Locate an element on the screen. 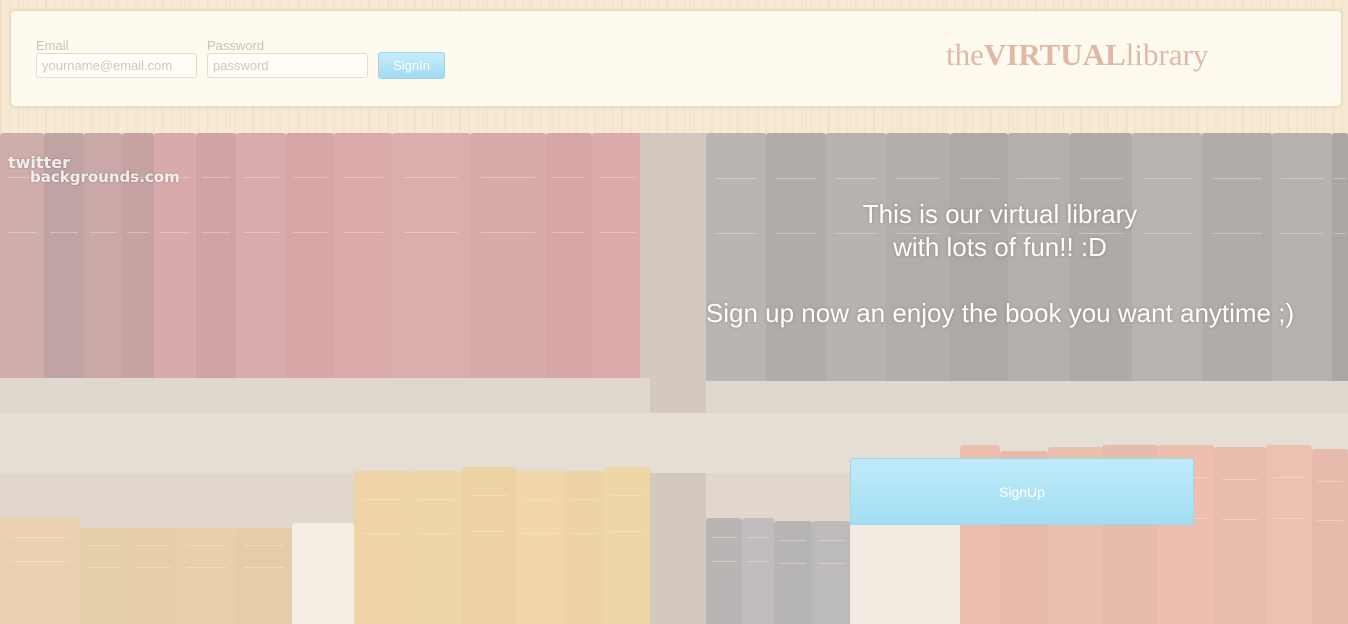  email-label: Email is located at coordinates (52, 45).